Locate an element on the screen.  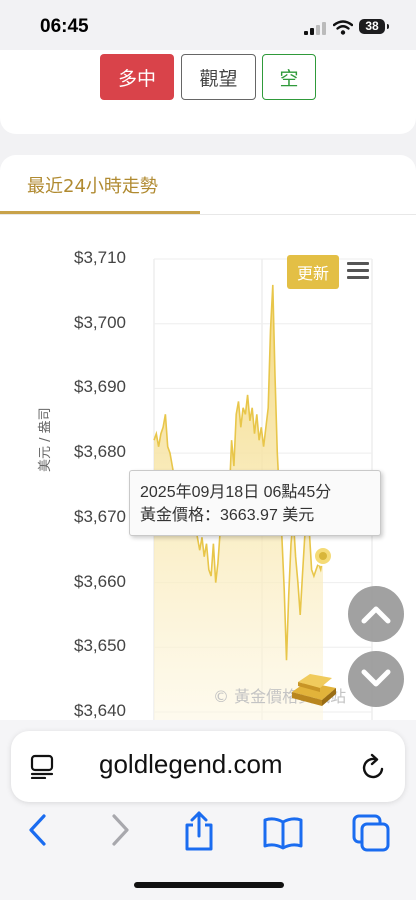
scroll-up-button is located at coordinates (376, 614).